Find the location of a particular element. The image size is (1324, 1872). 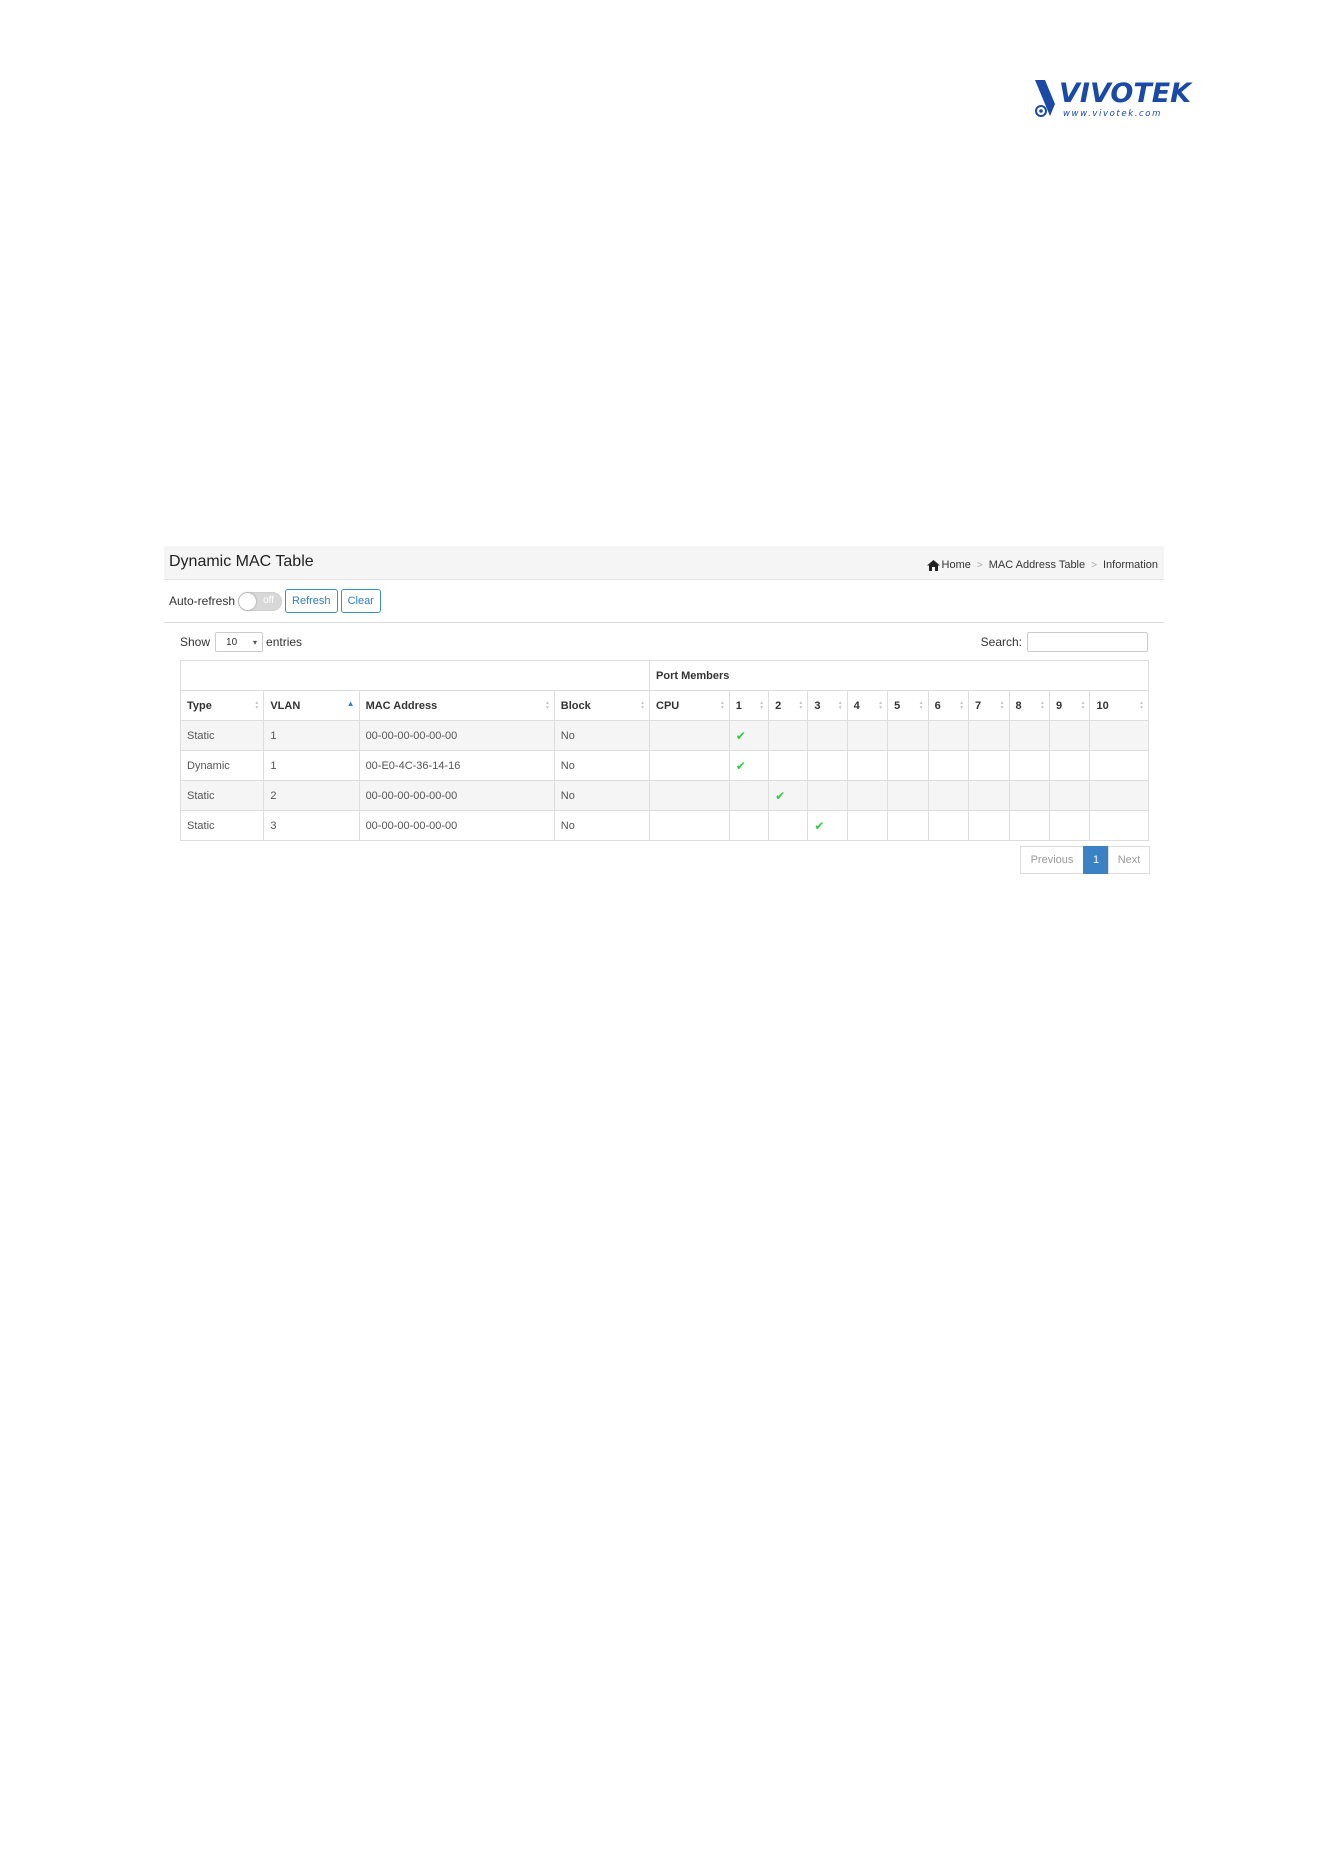

search-input is located at coordinates (1087, 642).